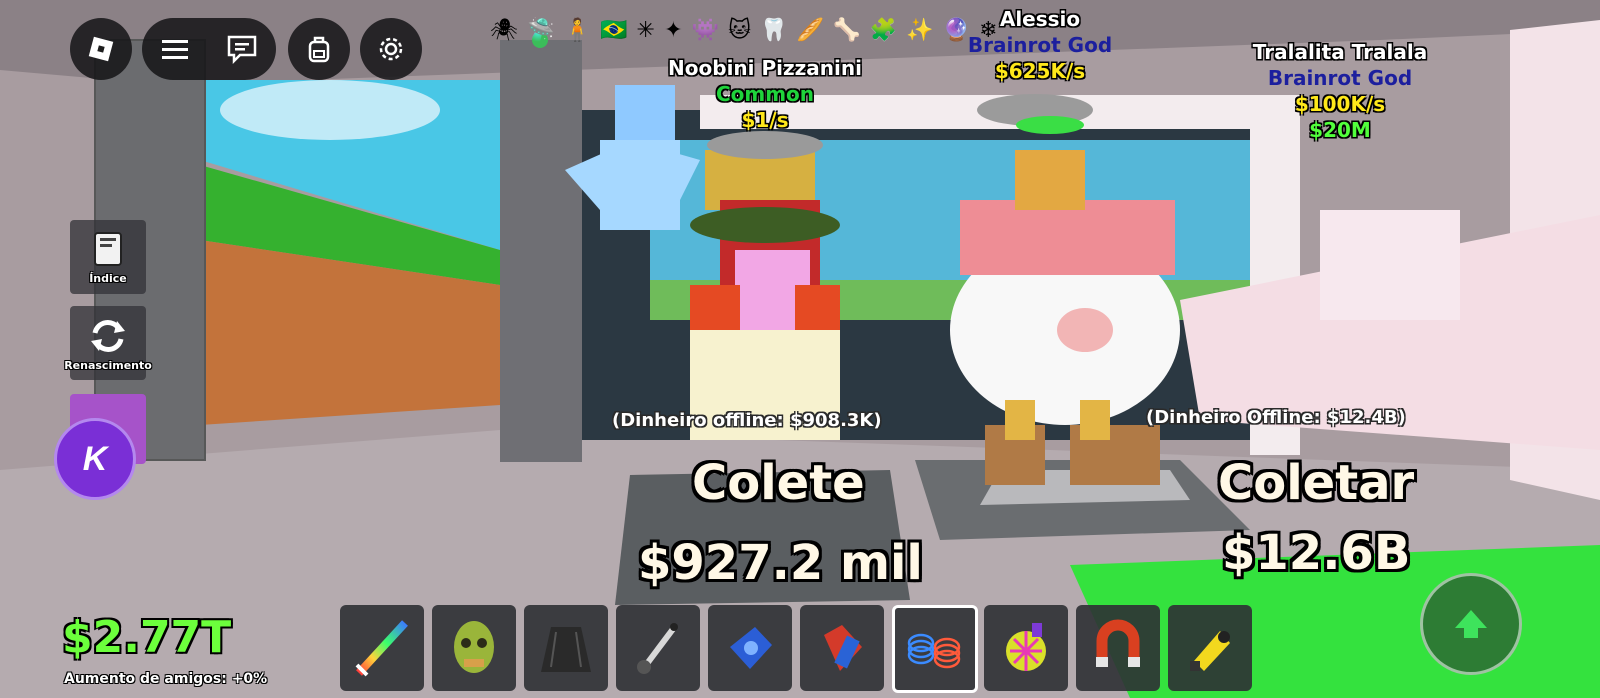 The image size is (1600, 698). Describe the element at coordinates (765, 68) in the screenshot. I see `brainrot-name: Noobini Pizzanini` at that location.